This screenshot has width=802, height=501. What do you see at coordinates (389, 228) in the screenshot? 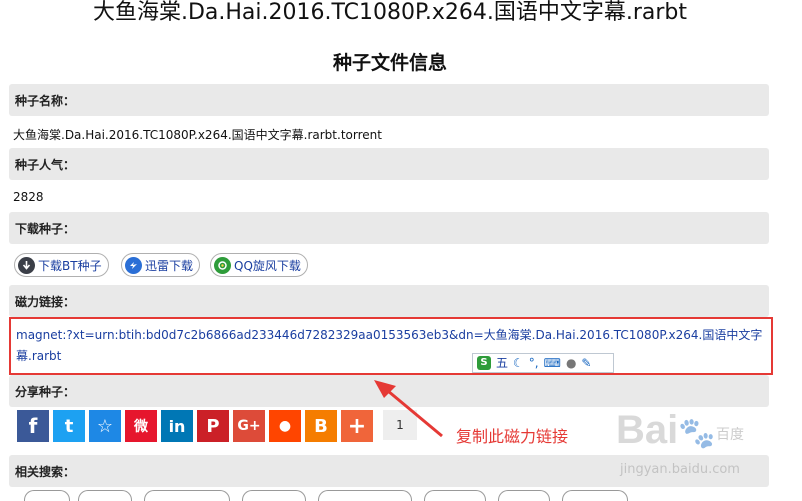
I see `download-header: 下载种子：` at bounding box center [389, 228].